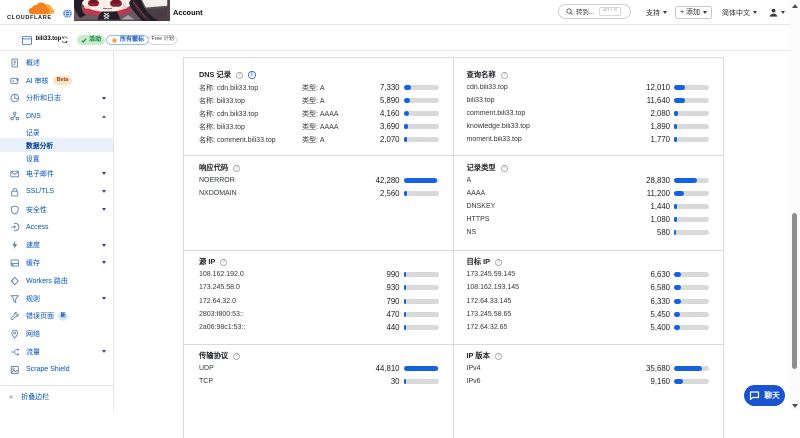 This screenshot has width=800, height=438. I want to click on status-badge-active: 活动, so click(91, 40).